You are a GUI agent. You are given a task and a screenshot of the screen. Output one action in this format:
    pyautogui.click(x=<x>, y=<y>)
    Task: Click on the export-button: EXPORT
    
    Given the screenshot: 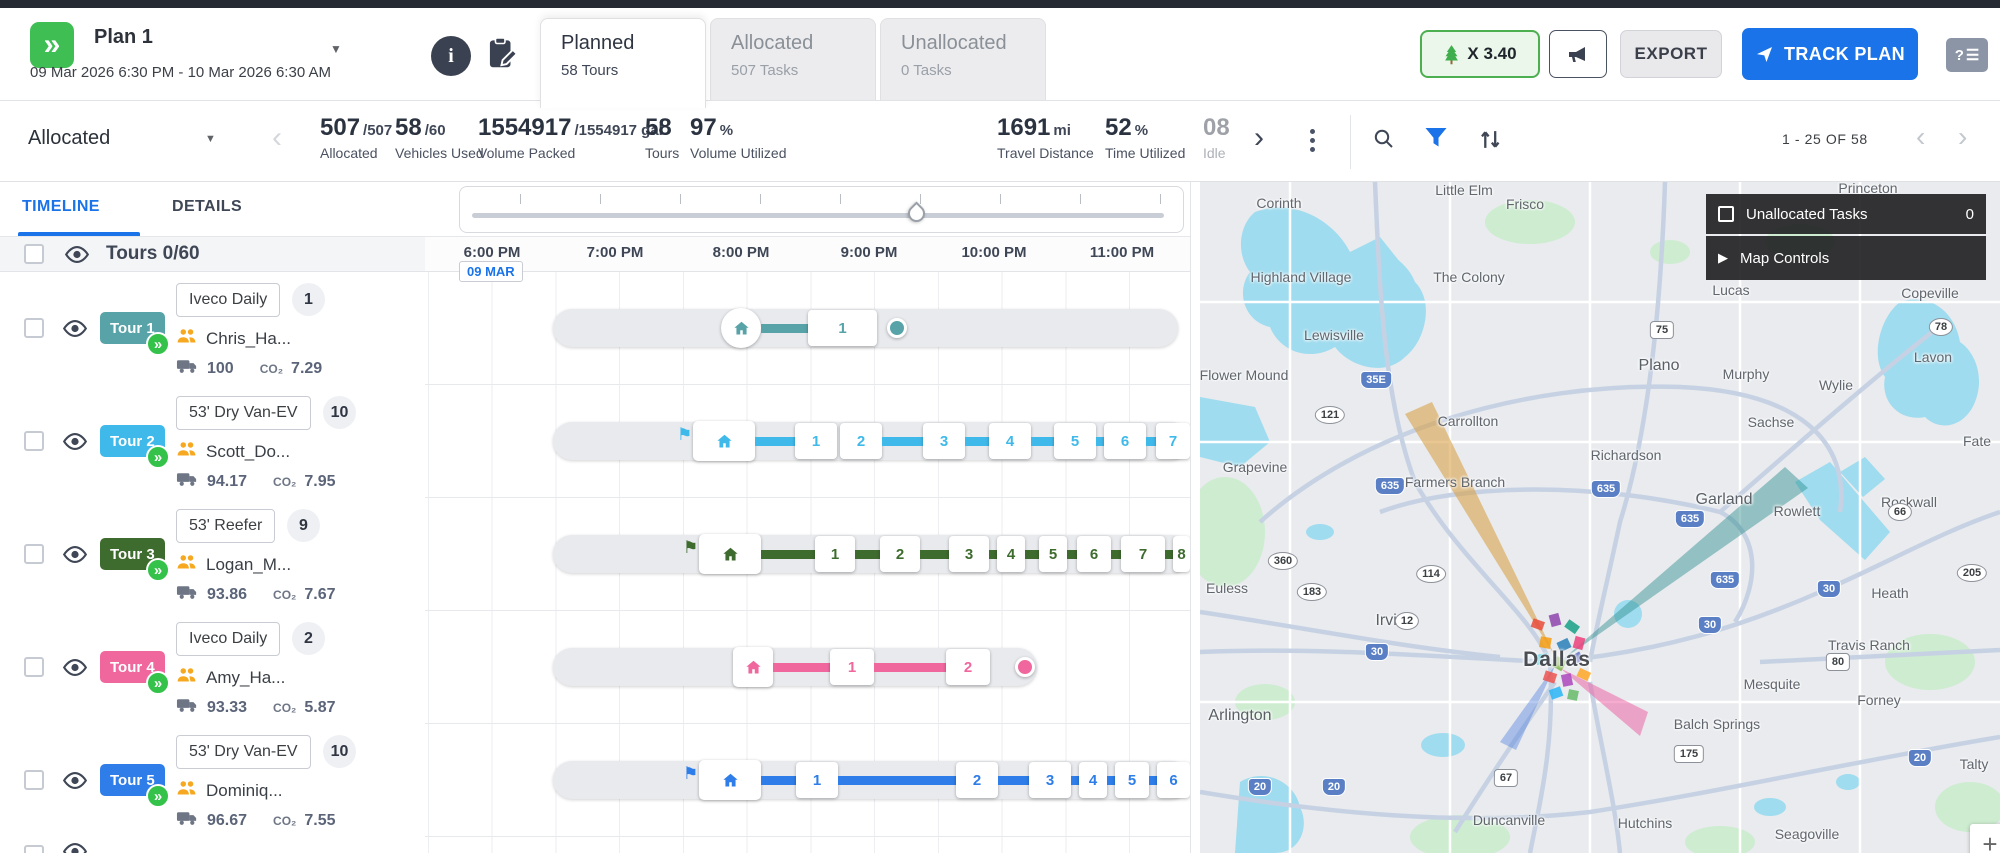 What is the action you would take?
    pyautogui.click(x=1671, y=54)
    